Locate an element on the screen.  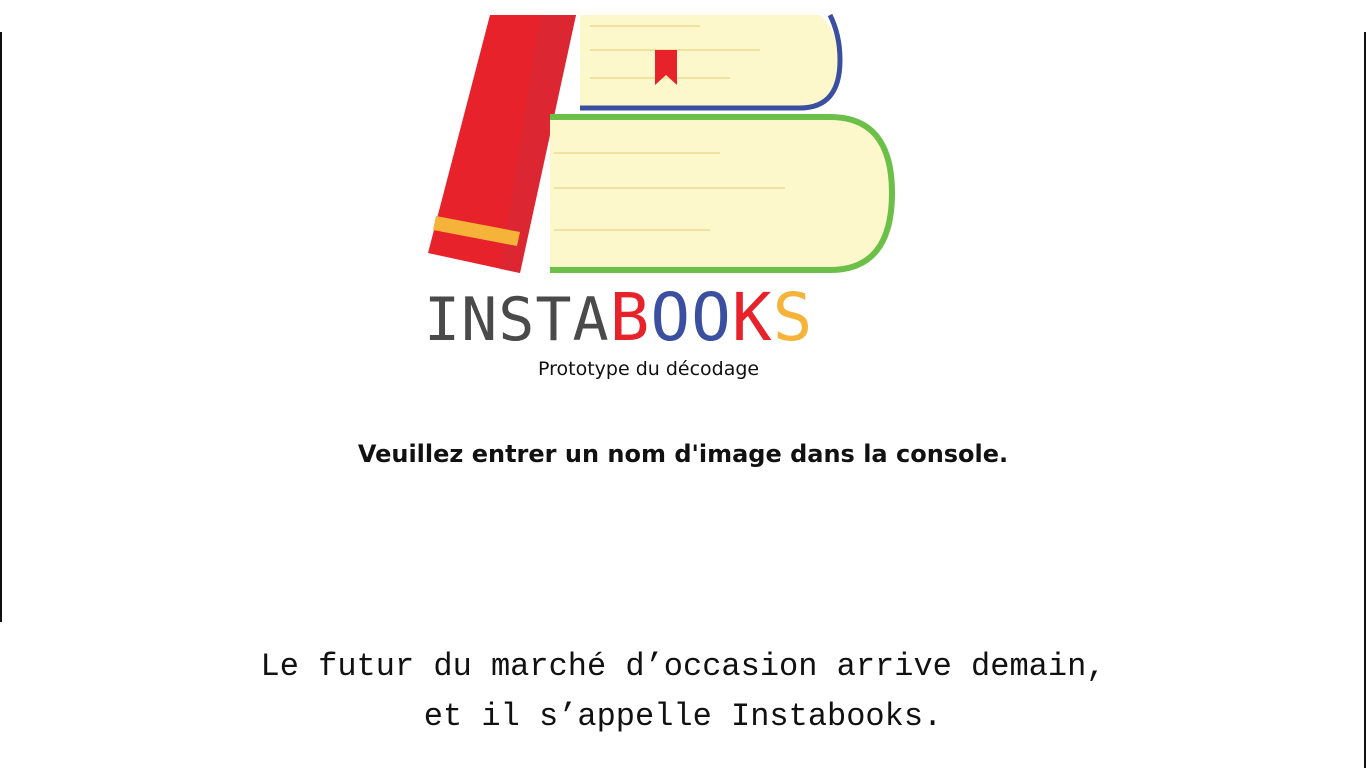
books-illustration-icon is located at coordinates (662, 143).